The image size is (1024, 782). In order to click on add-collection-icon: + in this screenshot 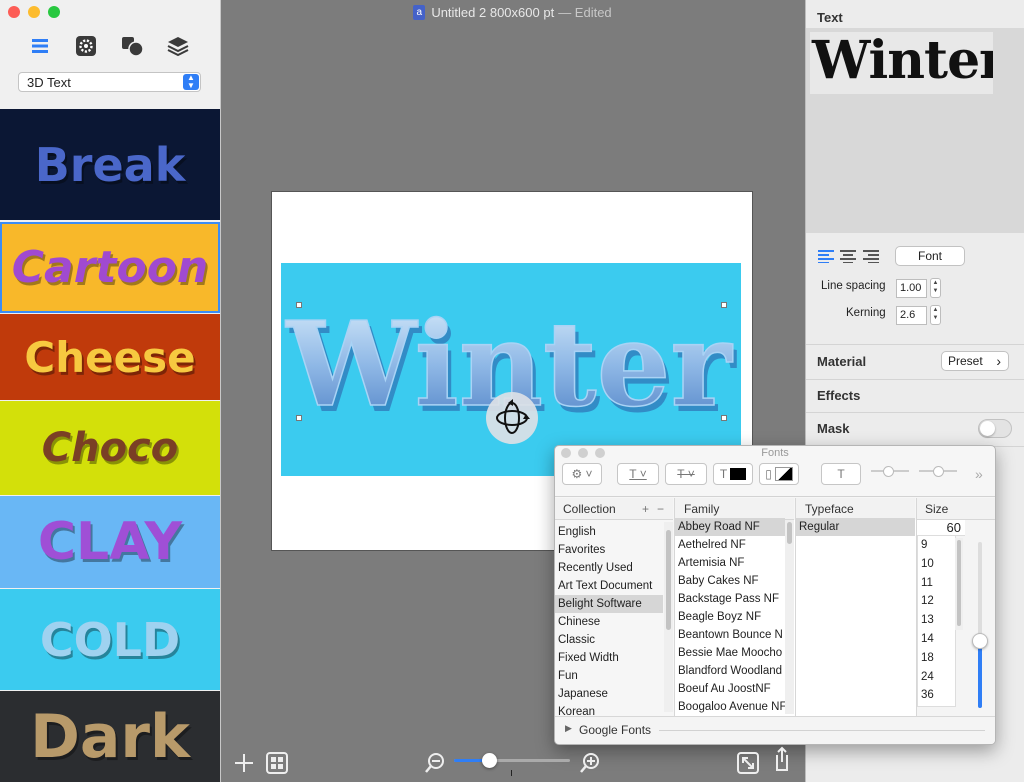, I will do `click(645, 509)`.